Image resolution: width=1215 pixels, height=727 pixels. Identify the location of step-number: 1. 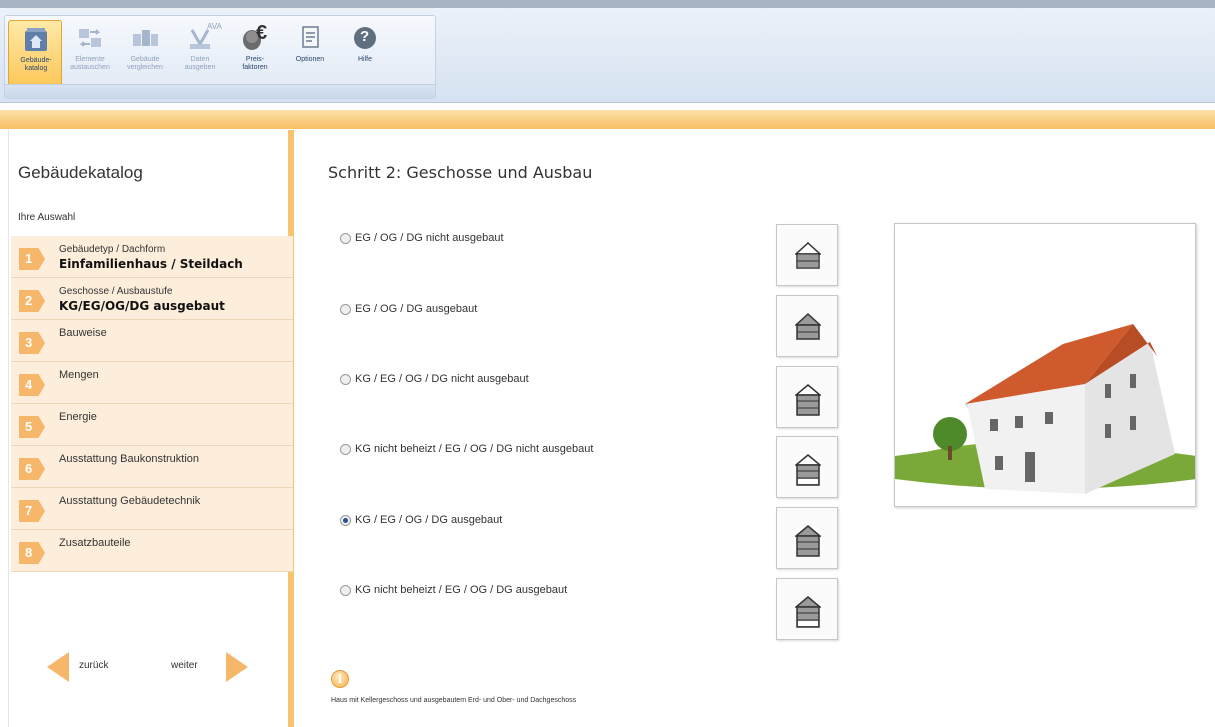
(32, 259).